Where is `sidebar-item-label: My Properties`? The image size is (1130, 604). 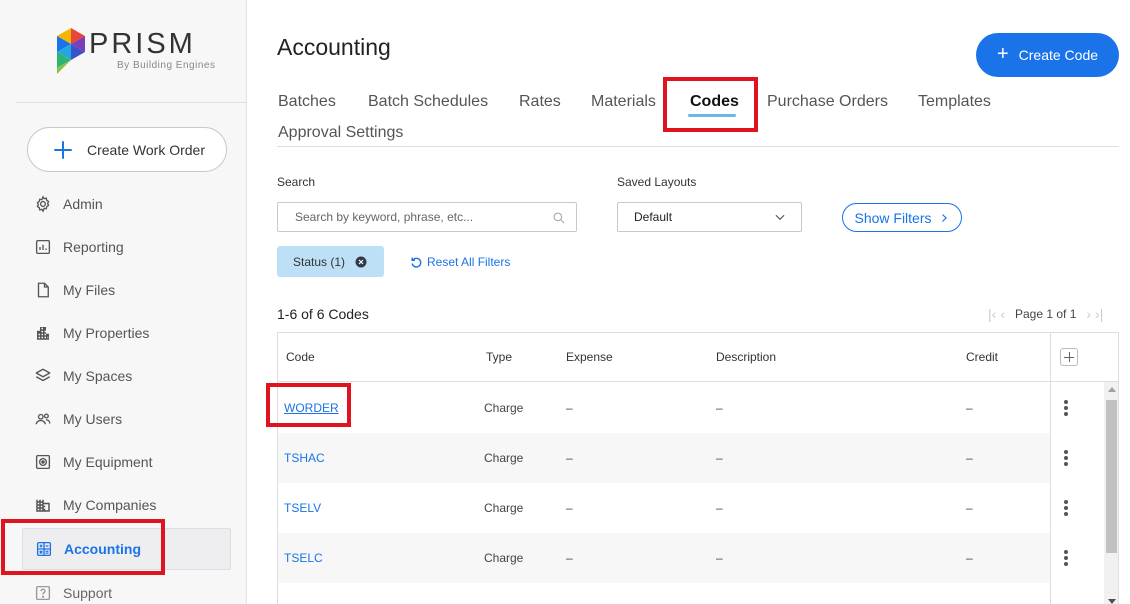
sidebar-item-label: My Properties is located at coordinates (106, 333).